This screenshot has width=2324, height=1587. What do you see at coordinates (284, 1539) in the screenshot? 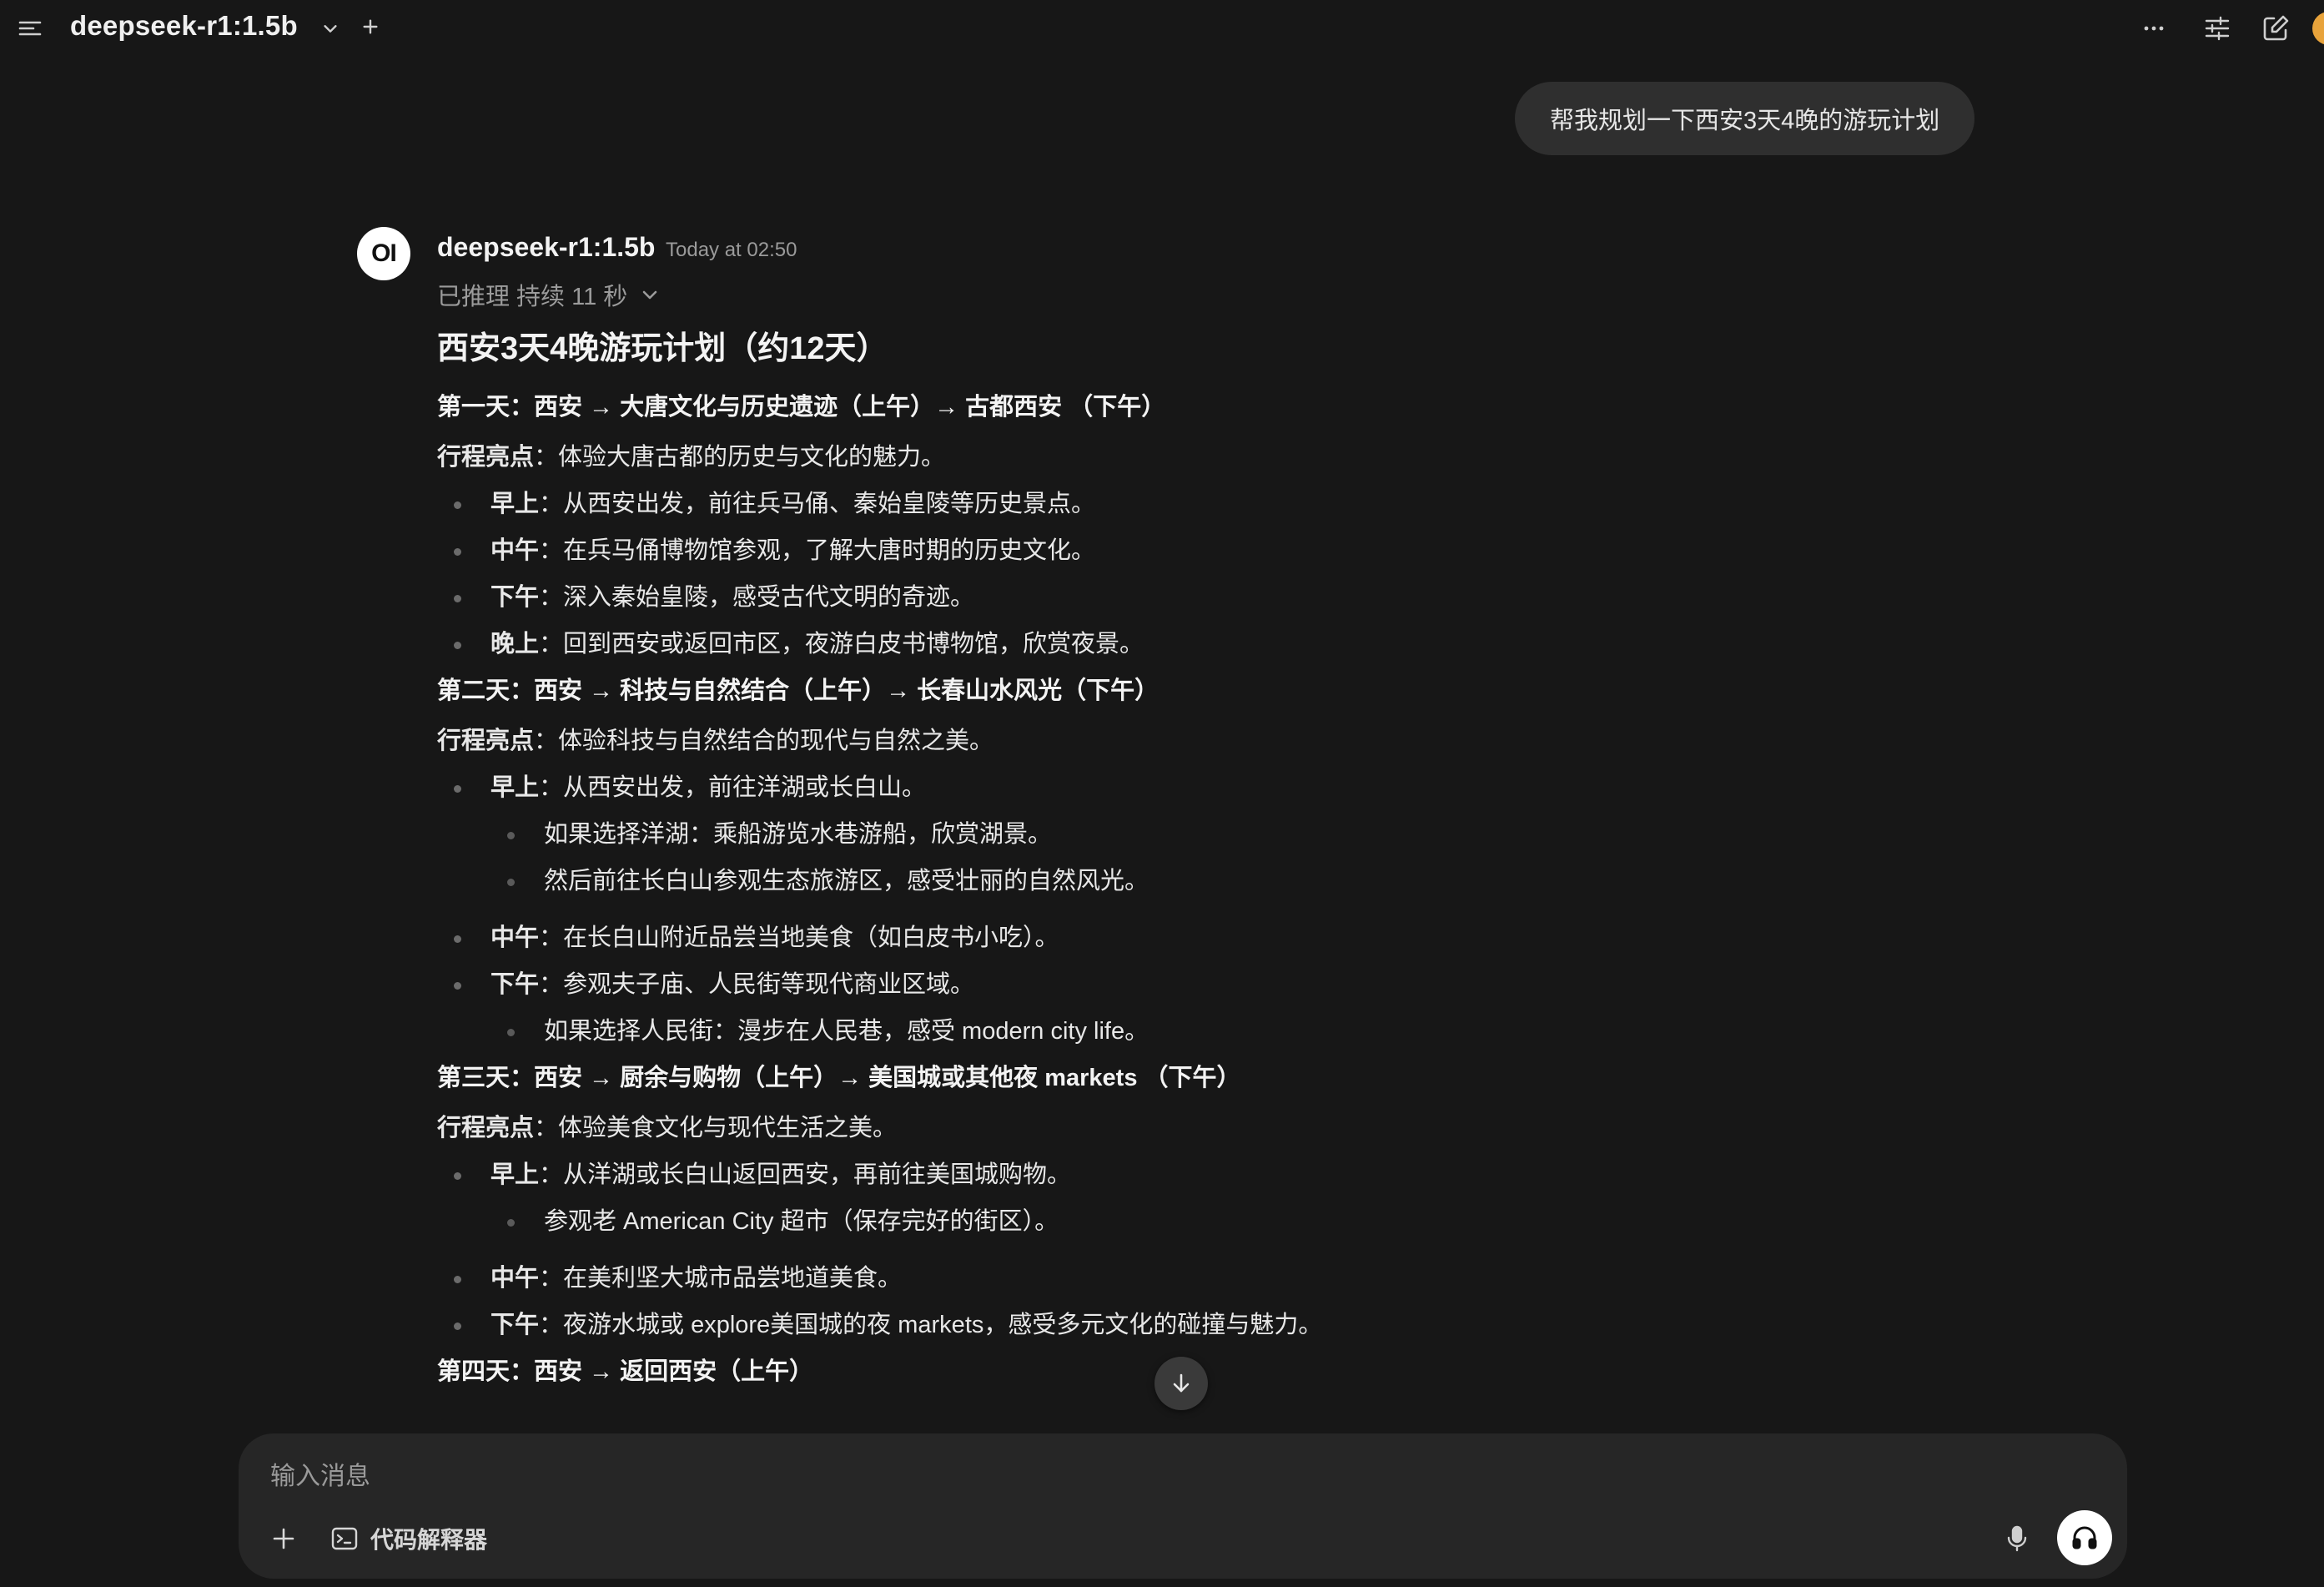
I see `plus-icon` at bounding box center [284, 1539].